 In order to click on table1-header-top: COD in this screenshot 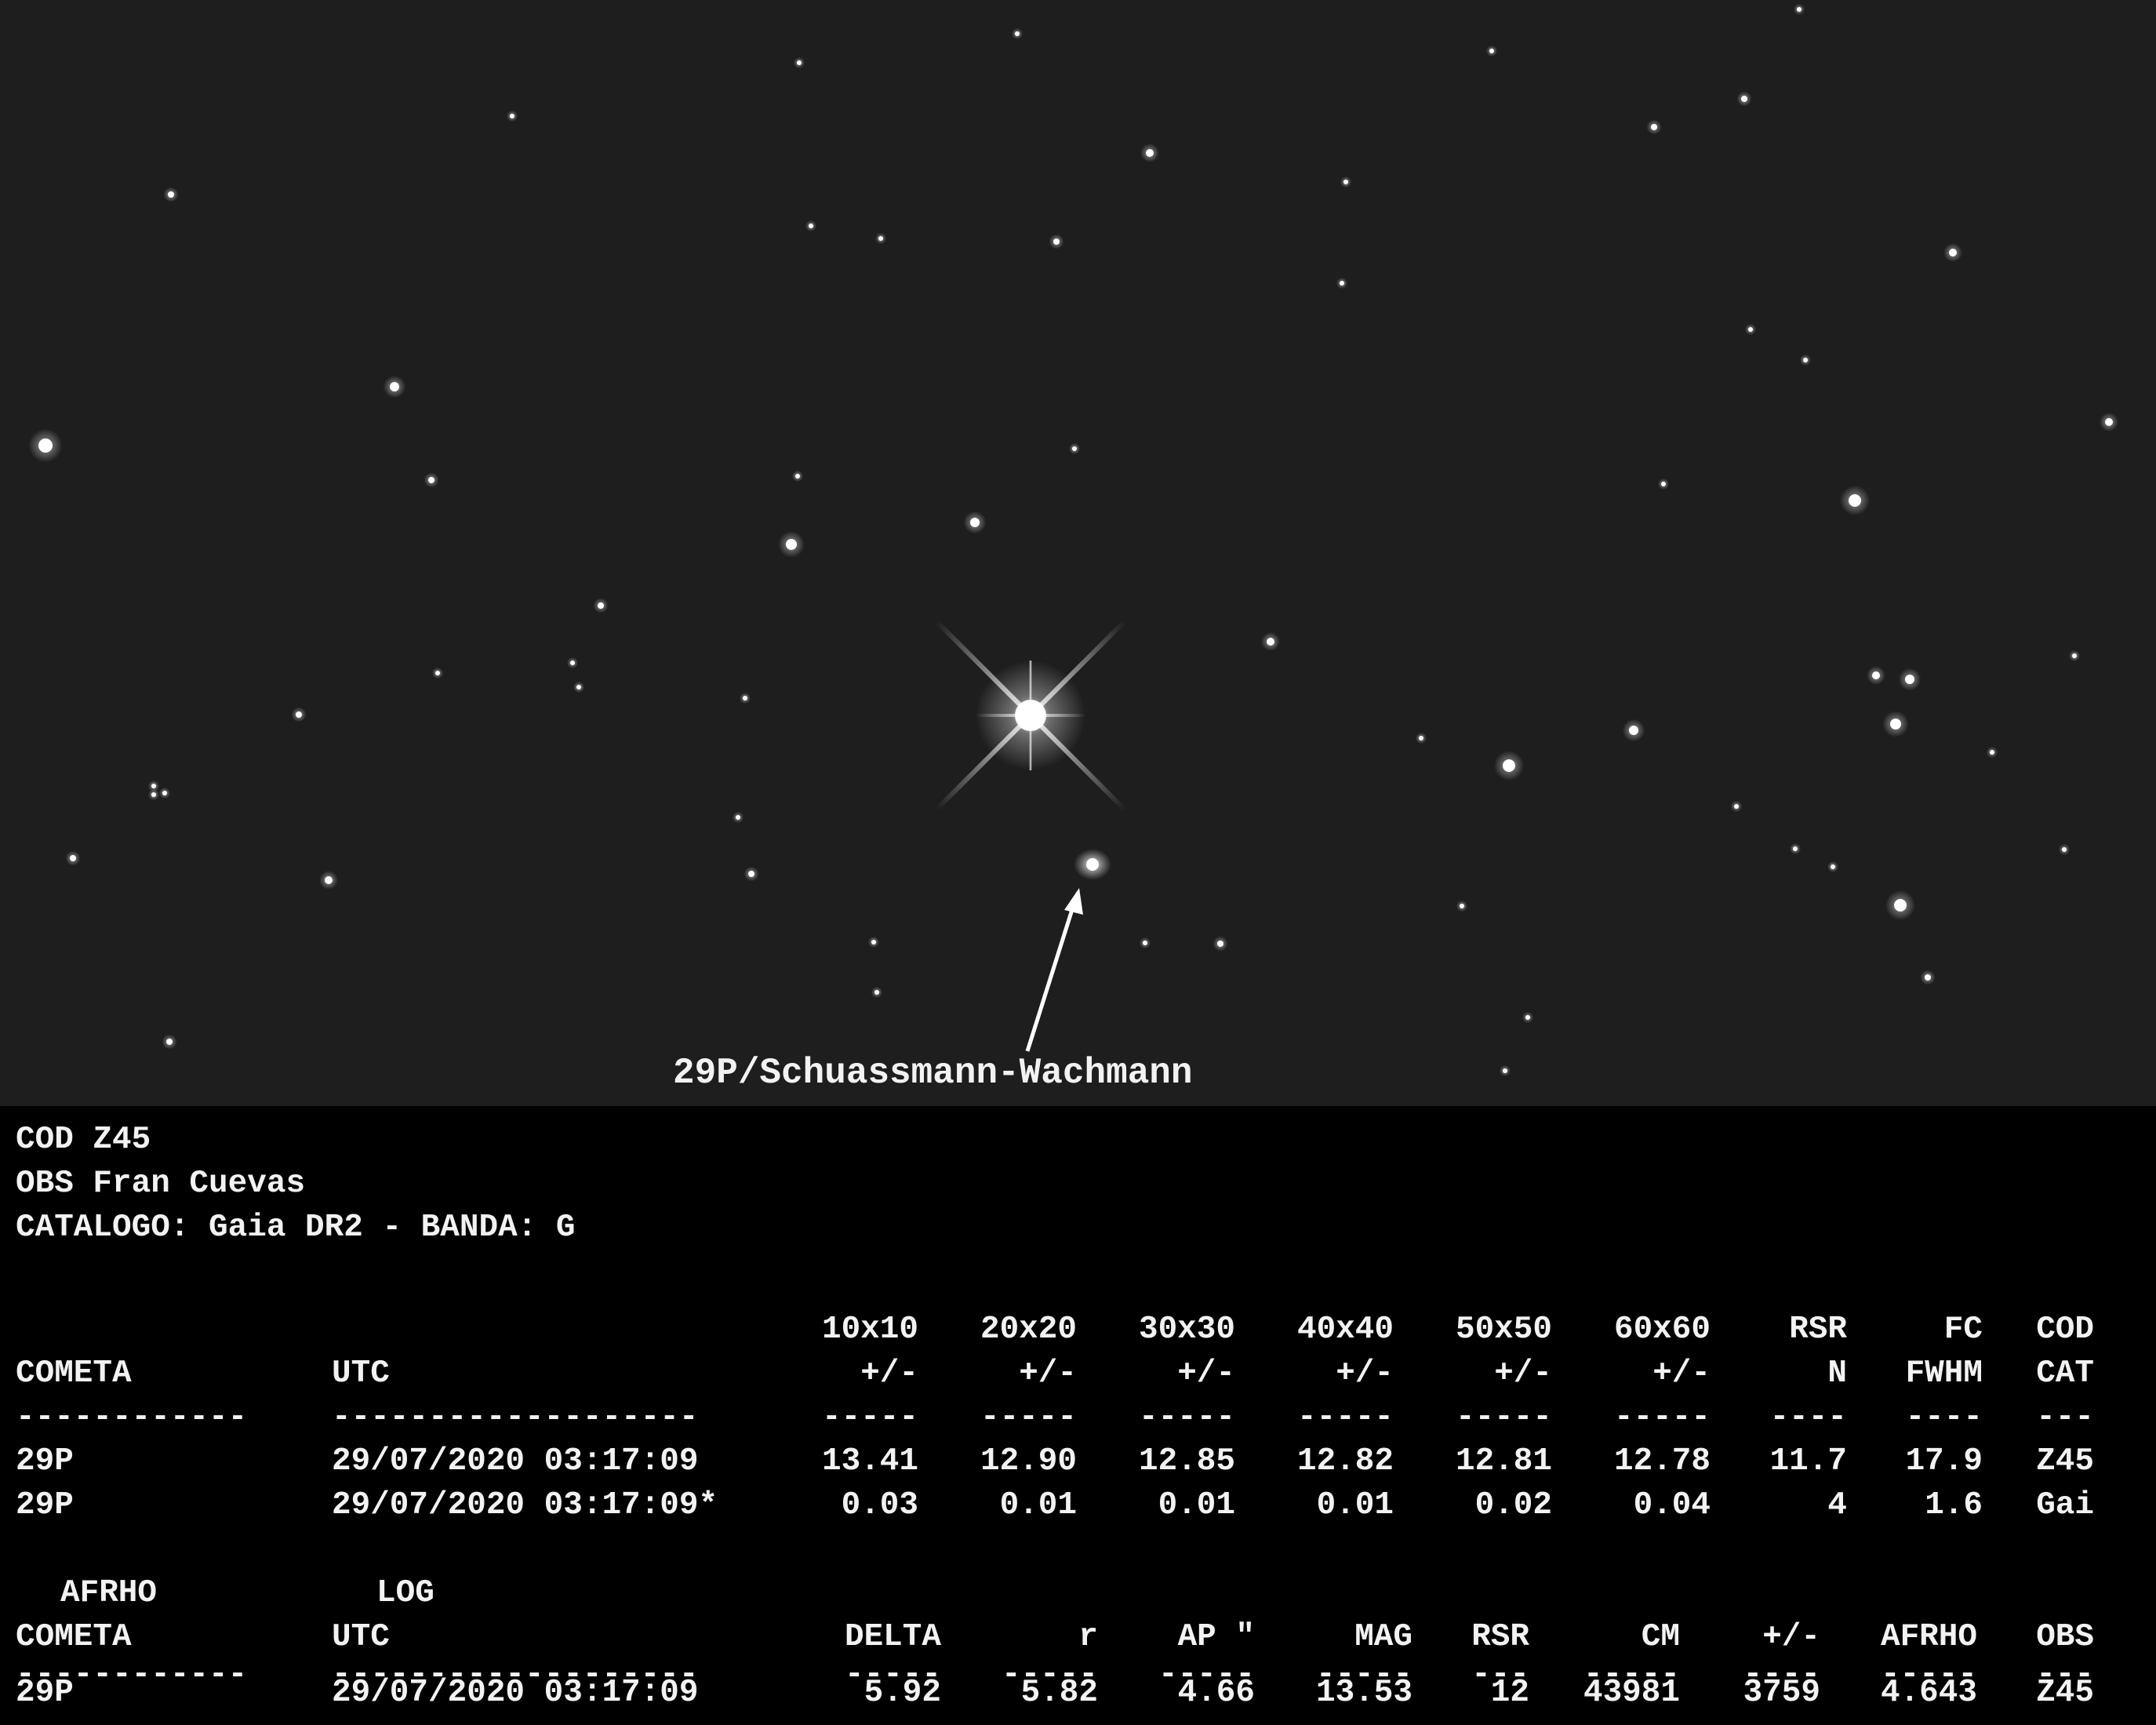, I will do `click(2065, 1330)`.